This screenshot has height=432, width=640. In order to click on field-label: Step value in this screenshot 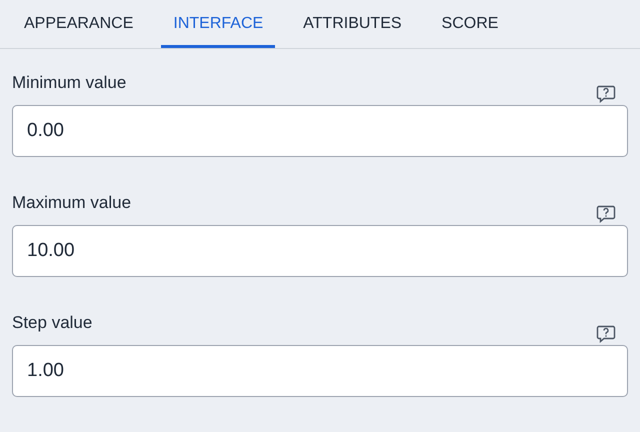, I will do `click(52, 323)`.